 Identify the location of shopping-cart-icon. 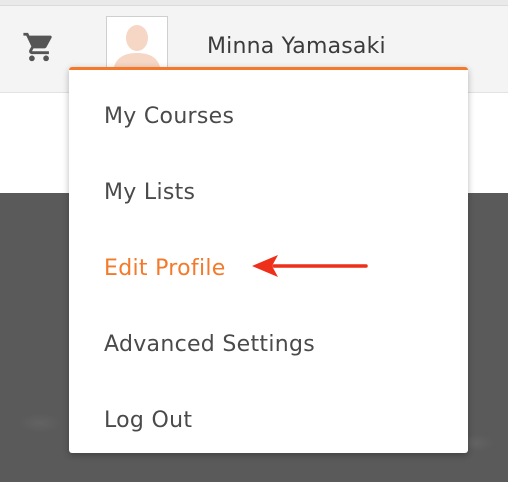
(39, 47).